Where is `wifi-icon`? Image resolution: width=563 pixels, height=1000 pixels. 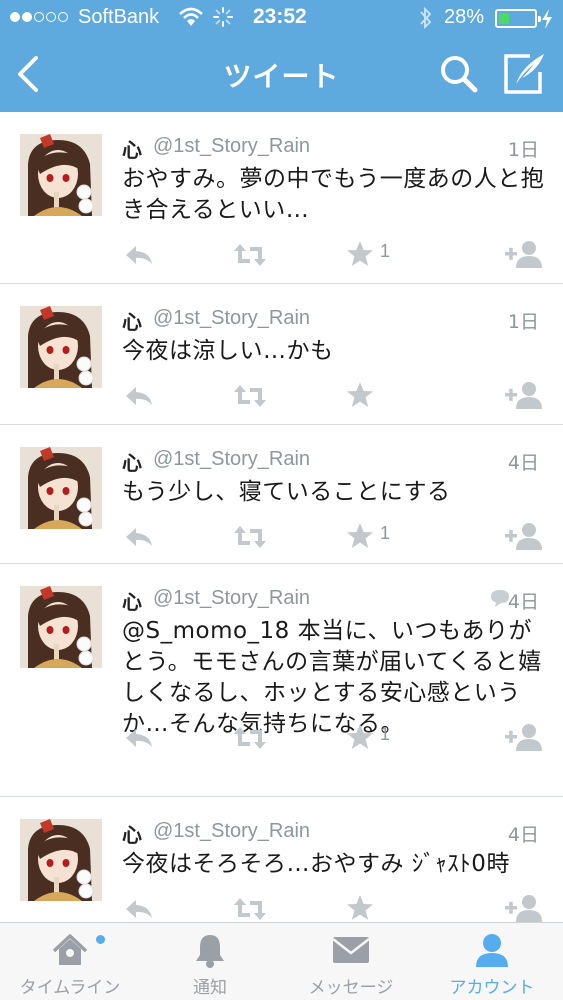
wifi-icon is located at coordinates (191, 16).